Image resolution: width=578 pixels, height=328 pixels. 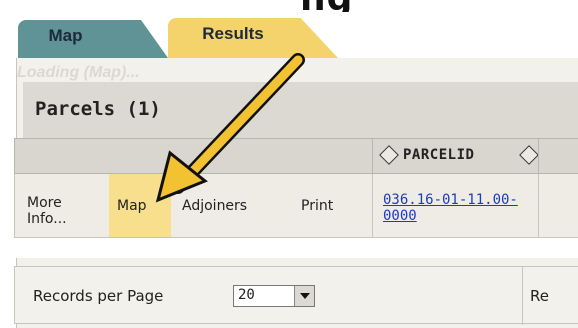 What do you see at coordinates (539, 296) in the screenshot?
I see `records-truncated-label: Re` at bounding box center [539, 296].